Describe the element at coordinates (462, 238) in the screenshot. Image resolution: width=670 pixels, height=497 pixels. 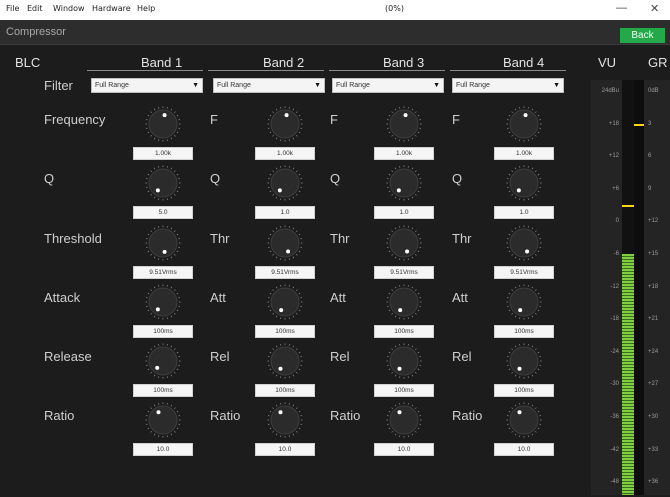
I see `param-short-label: Thr` at that location.